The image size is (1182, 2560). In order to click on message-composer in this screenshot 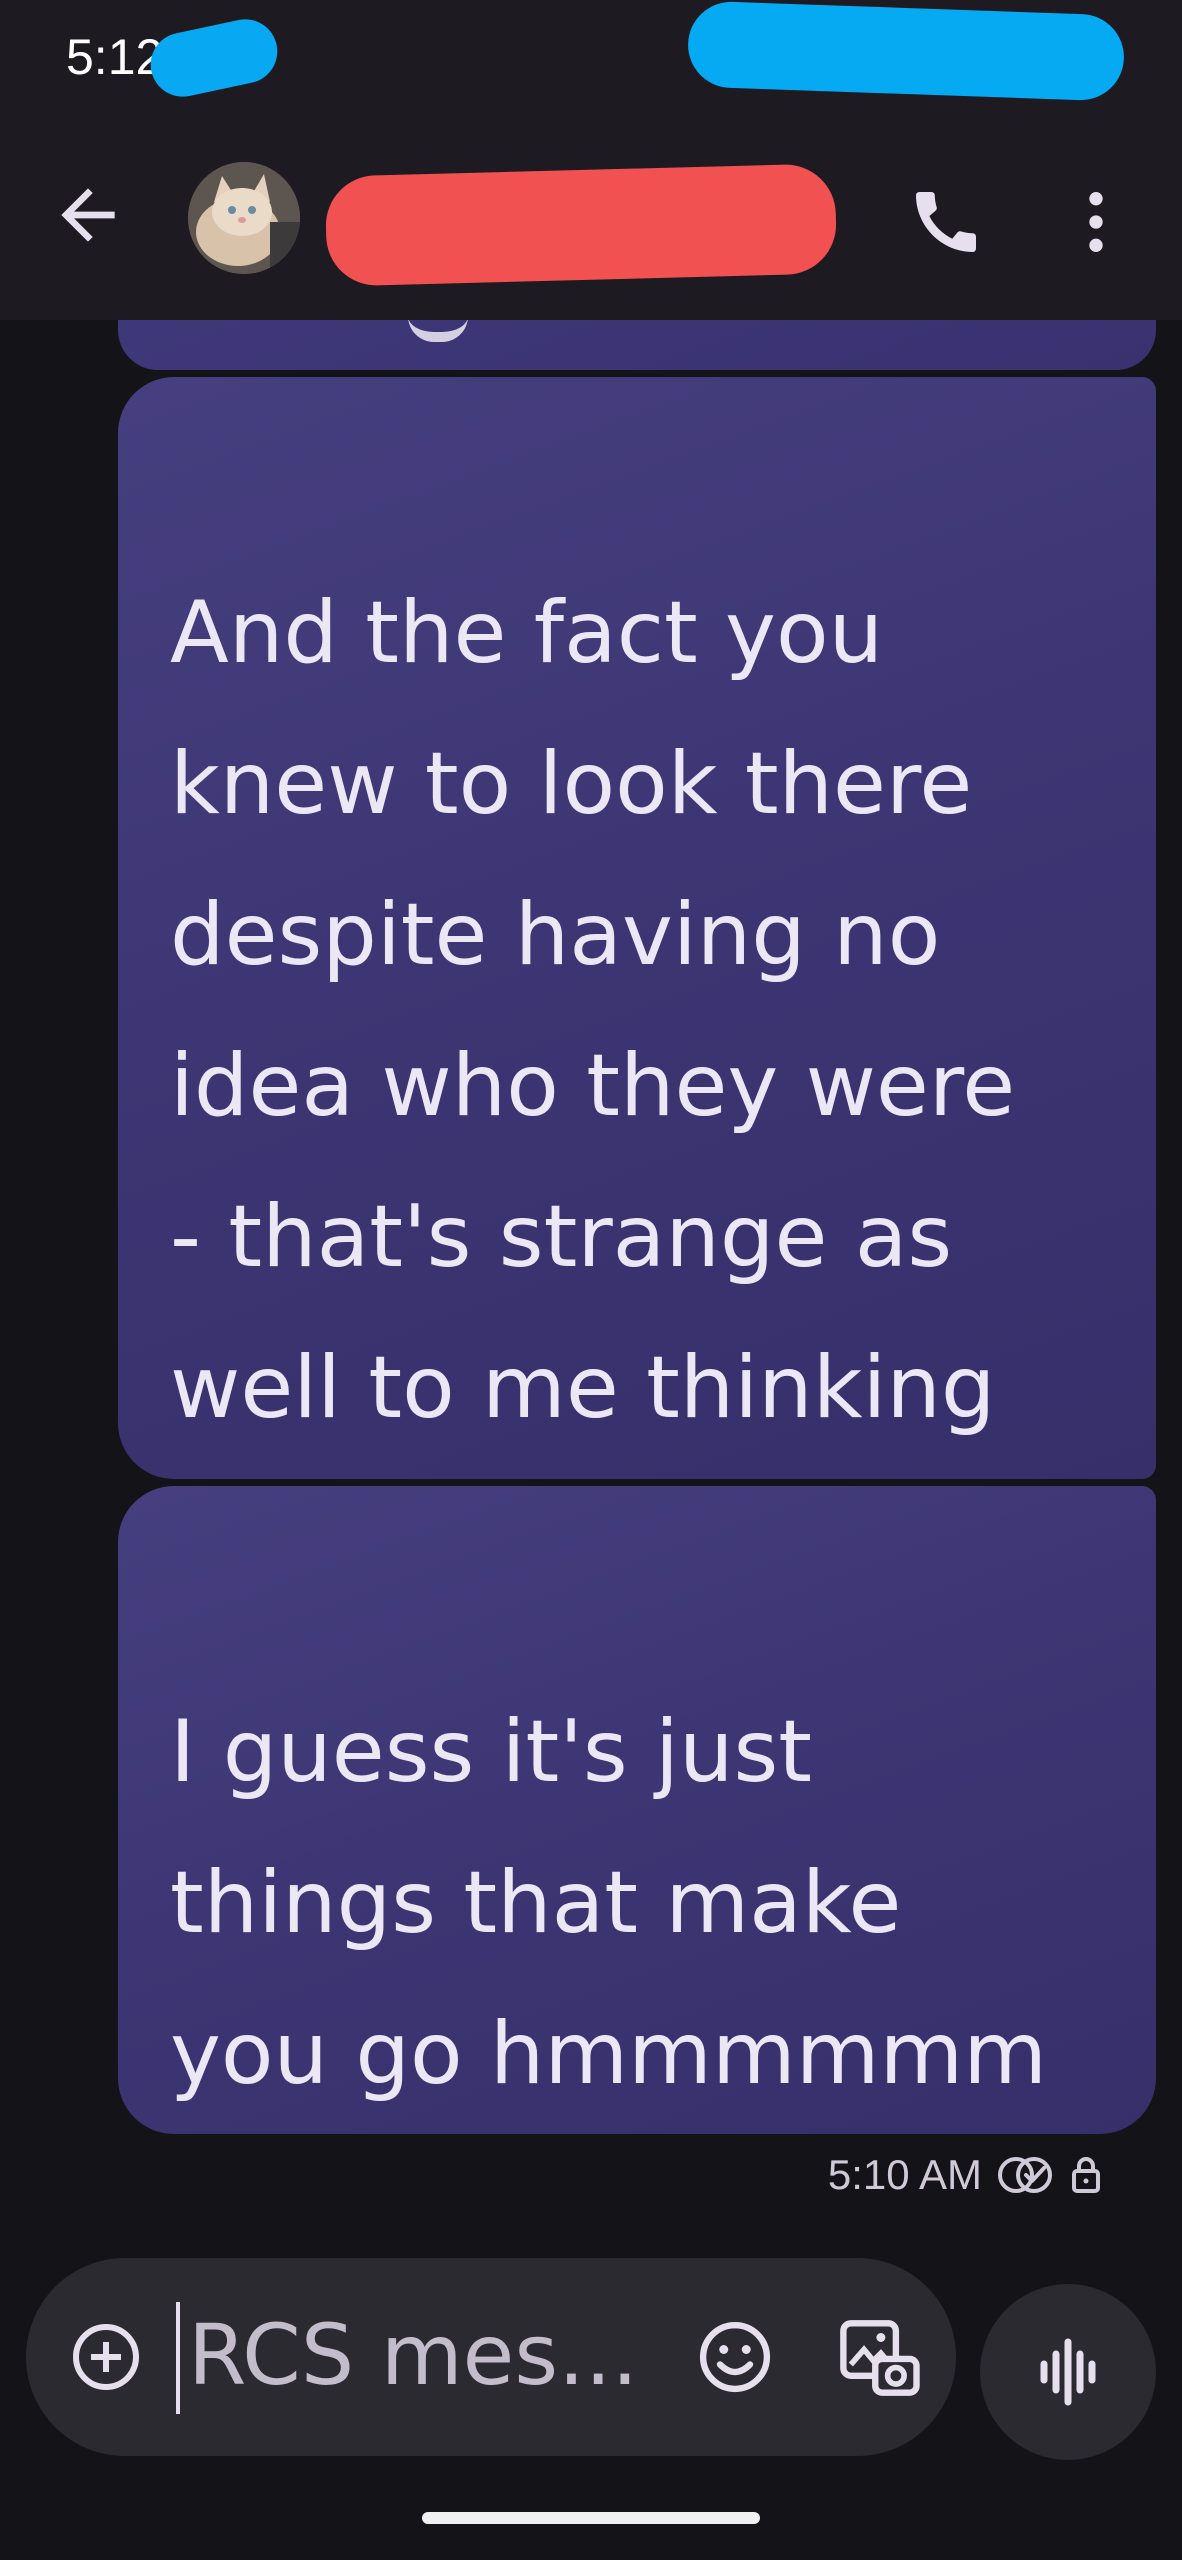, I will do `click(491, 2357)`.